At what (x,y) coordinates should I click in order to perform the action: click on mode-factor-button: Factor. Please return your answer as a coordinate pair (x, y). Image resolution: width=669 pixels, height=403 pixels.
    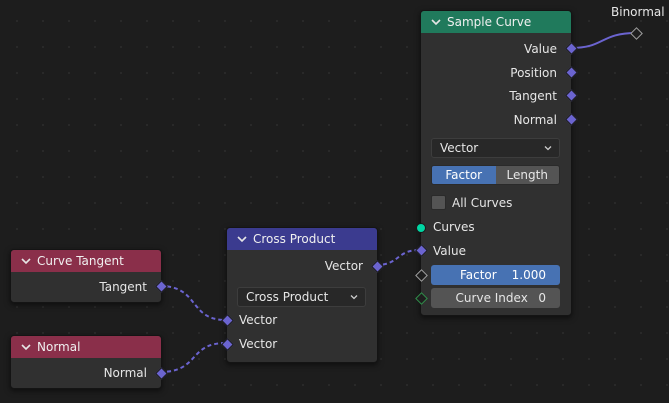
    Looking at the image, I should click on (464, 175).